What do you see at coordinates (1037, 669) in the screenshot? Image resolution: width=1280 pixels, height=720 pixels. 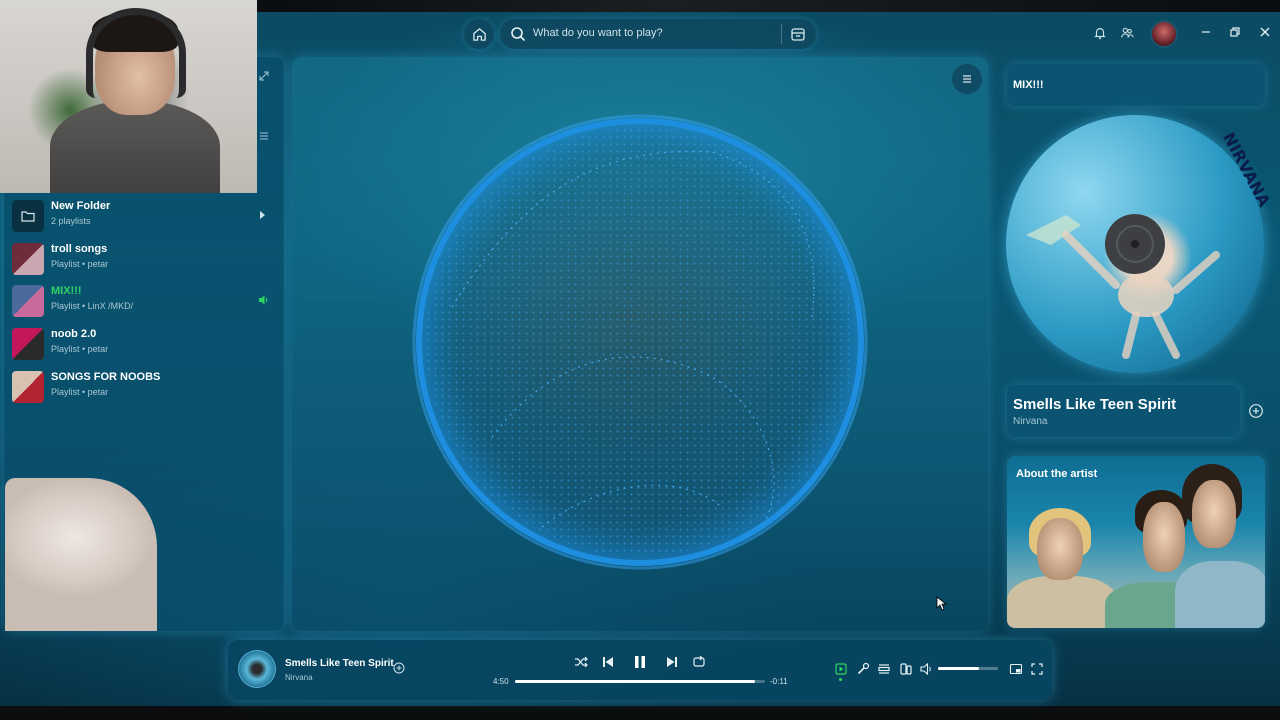 I see `fullscreen-icon` at bounding box center [1037, 669].